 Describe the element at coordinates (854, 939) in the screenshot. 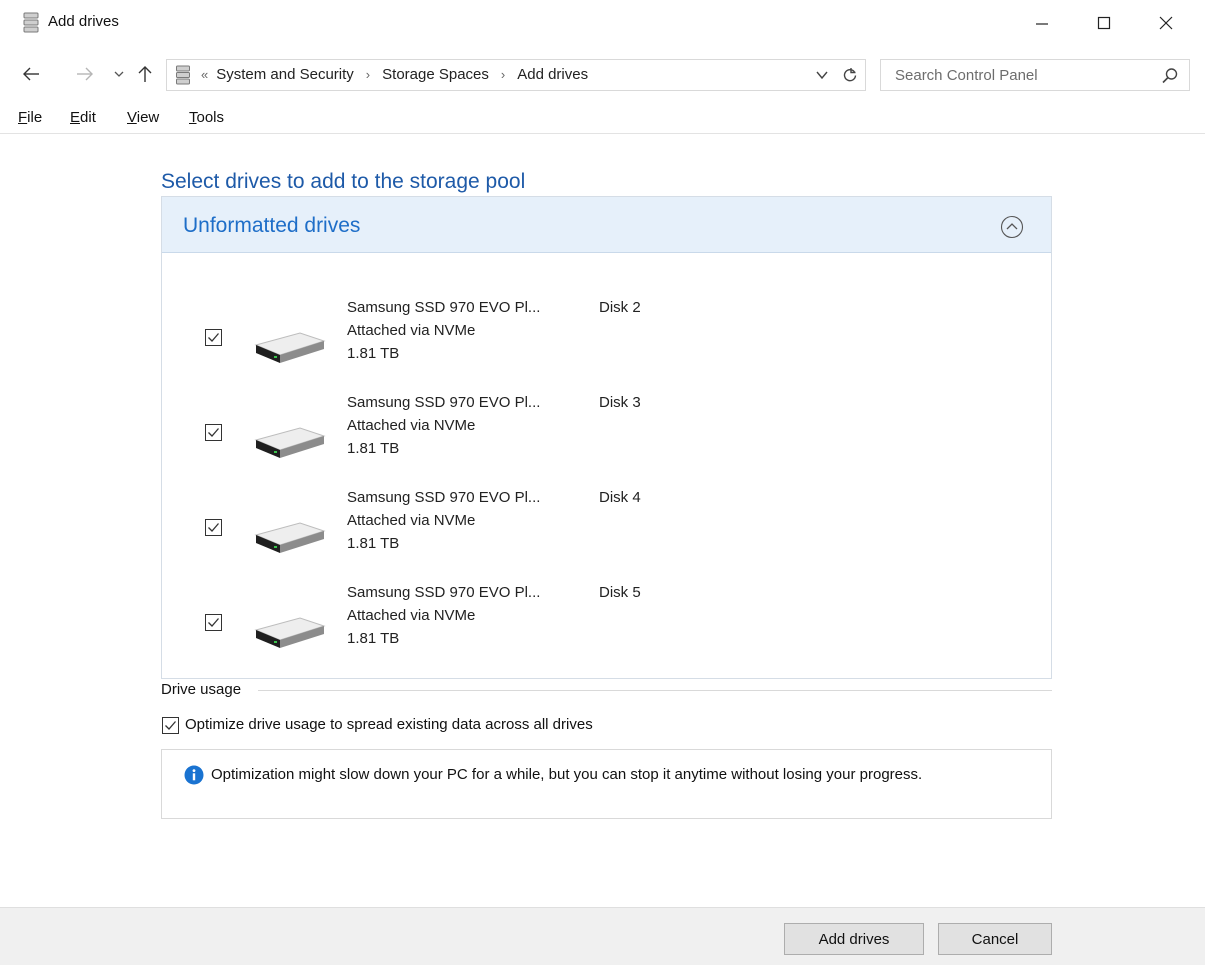

I see `add-drives-button: Add drives` at that location.